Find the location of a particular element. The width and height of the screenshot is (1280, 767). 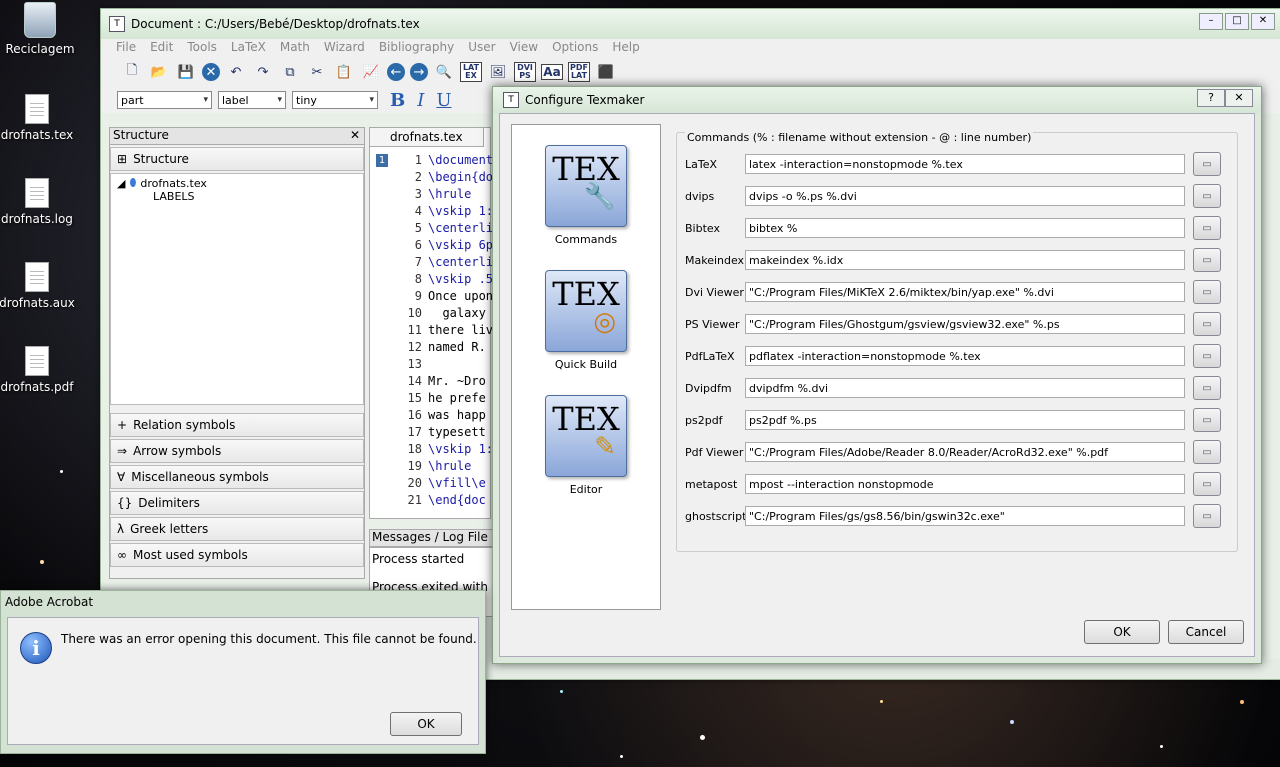

pdf-viewer-icon: ⬛ is located at coordinates (606, 72).